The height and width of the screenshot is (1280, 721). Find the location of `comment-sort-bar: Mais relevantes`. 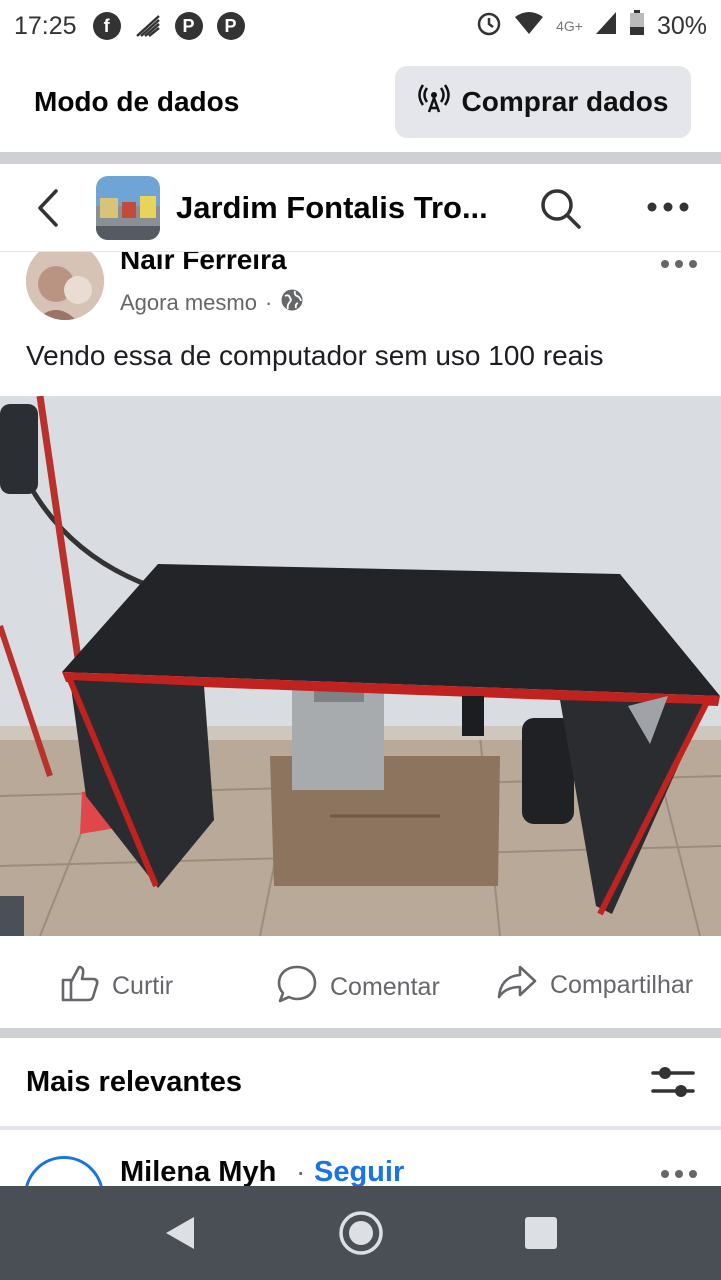

comment-sort-bar: Mais relevantes is located at coordinates (360, 1084).